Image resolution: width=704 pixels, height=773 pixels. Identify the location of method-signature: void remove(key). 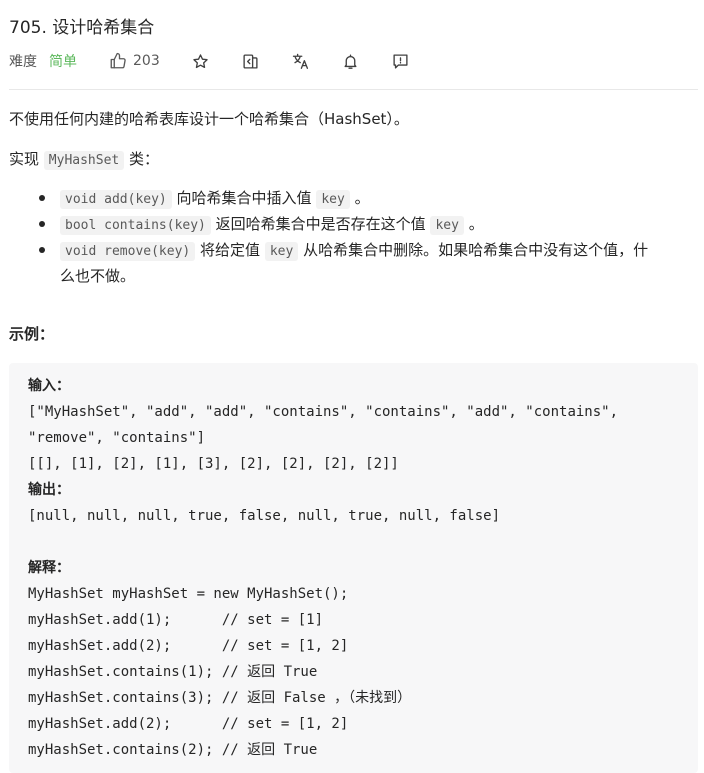
(128, 251).